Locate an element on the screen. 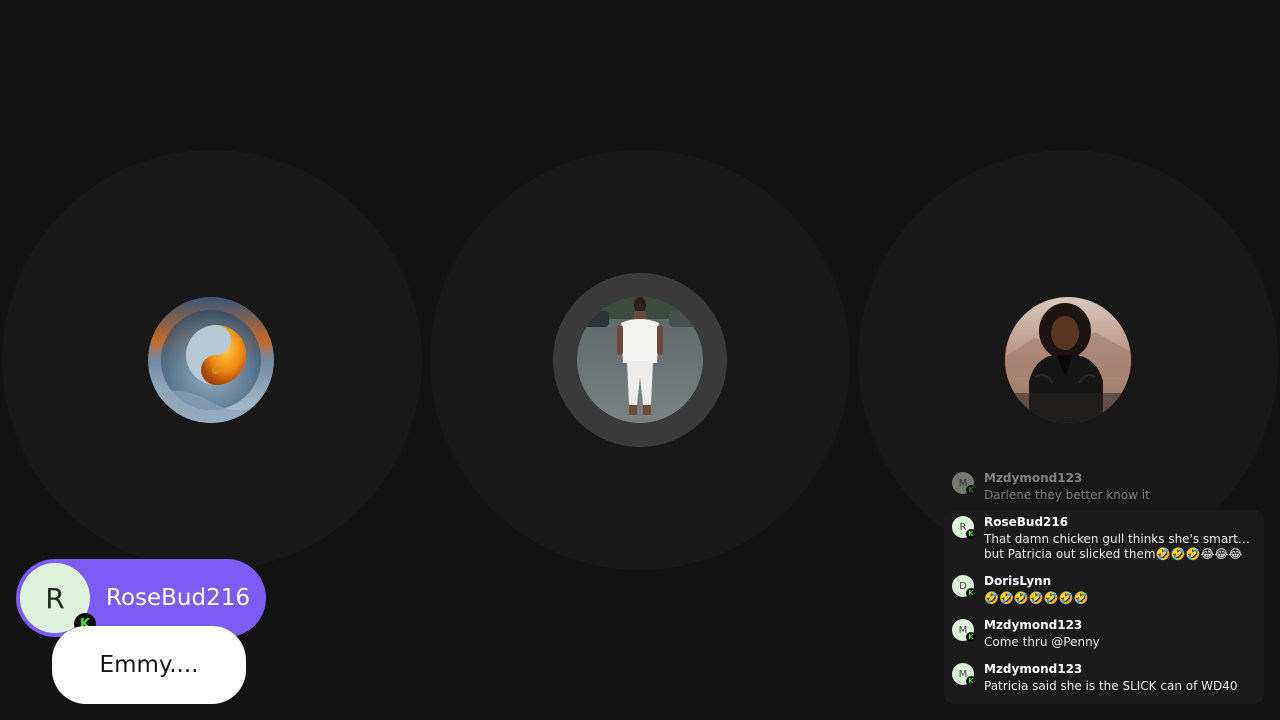 Image resolution: width=1280 pixels, height=720 pixels. yin-yang-avatar-image is located at coordinates (211, 360).